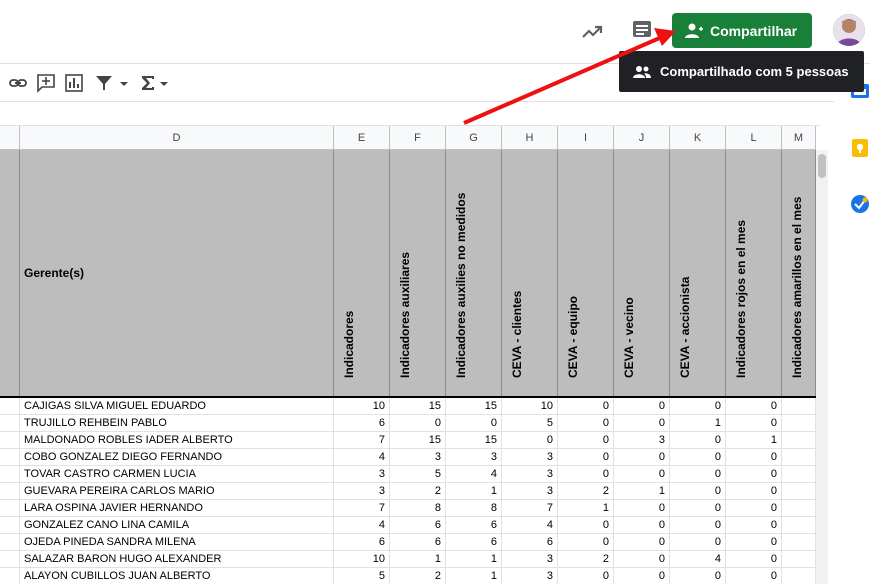 This screenshot has width=870, height=584. What do you see at coordinates (177, 423) in the screenshot?
I see `gerente-name-cell: TRUJILLO REHBEIN PABLO` at bounding box center [177, 423].